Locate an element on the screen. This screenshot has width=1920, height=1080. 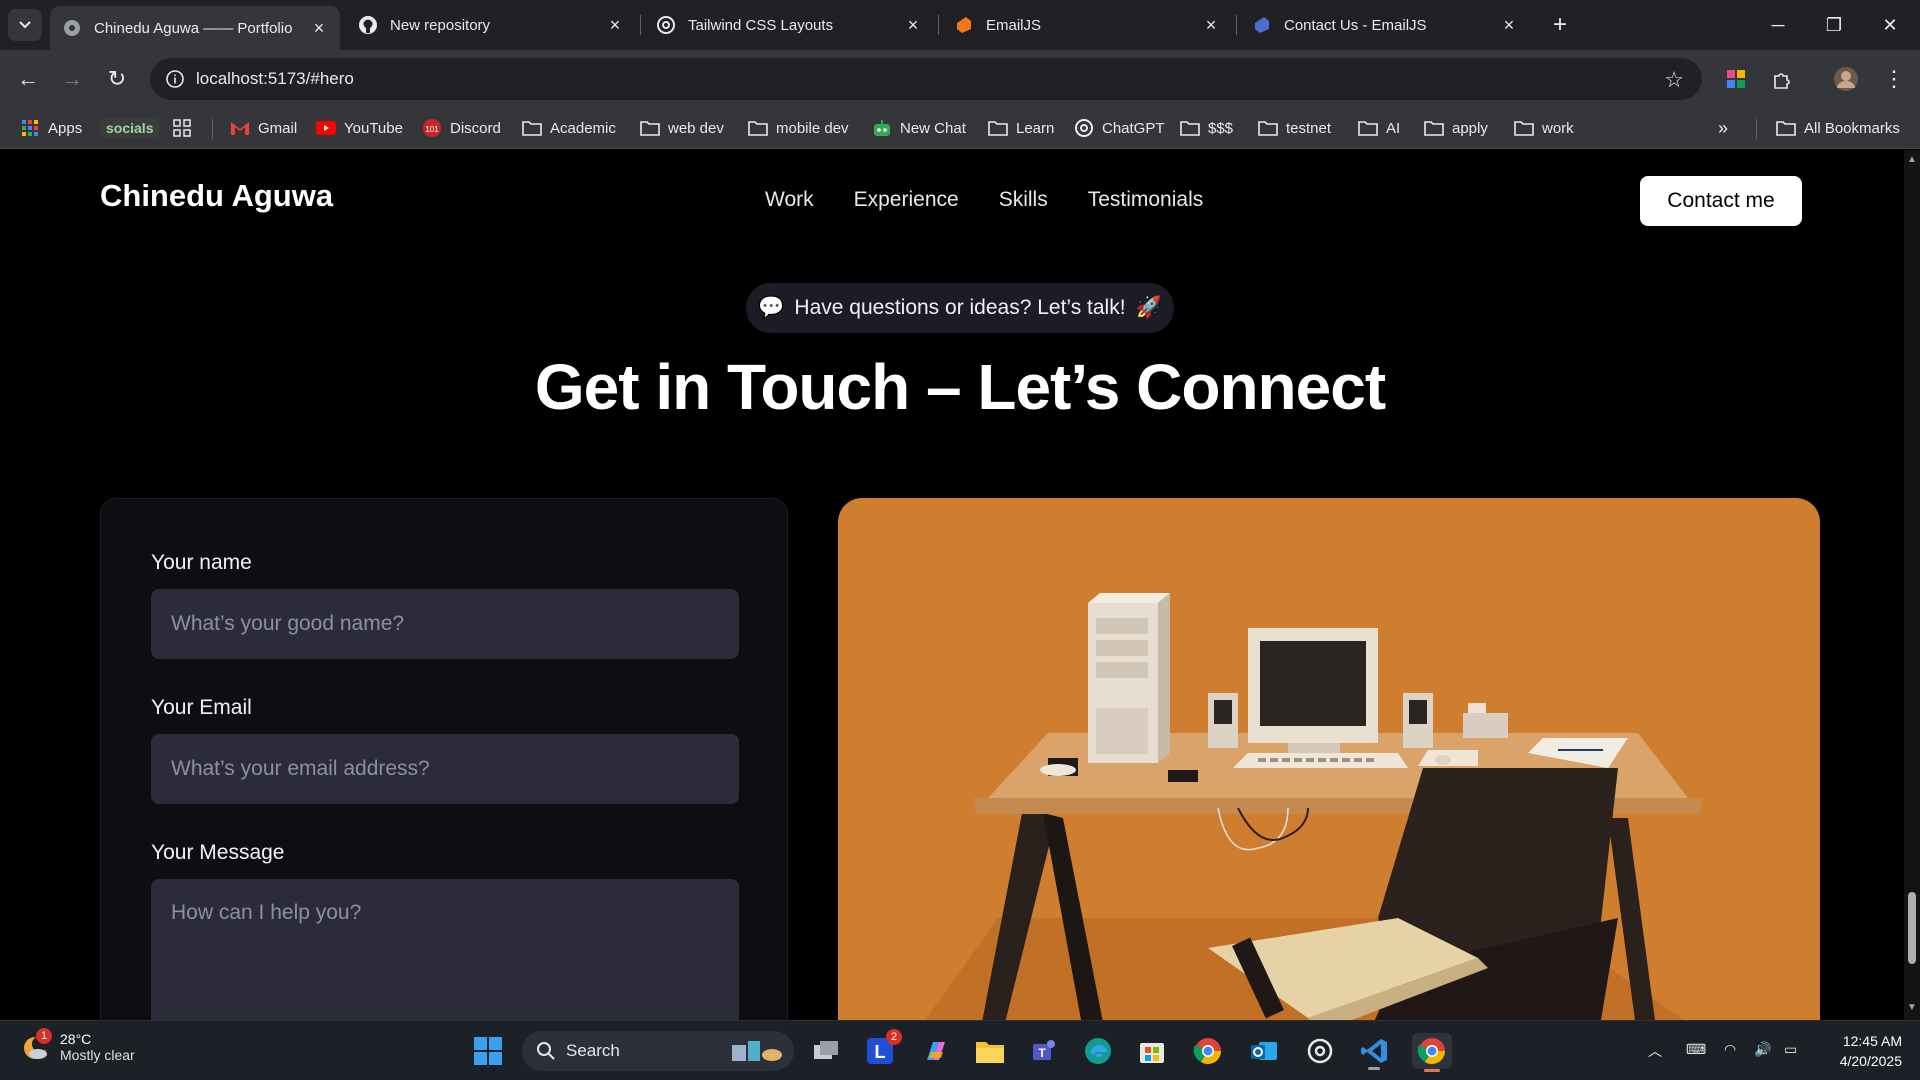
url-text: localhost:5173/#hero is located at coordinates (275, 78).